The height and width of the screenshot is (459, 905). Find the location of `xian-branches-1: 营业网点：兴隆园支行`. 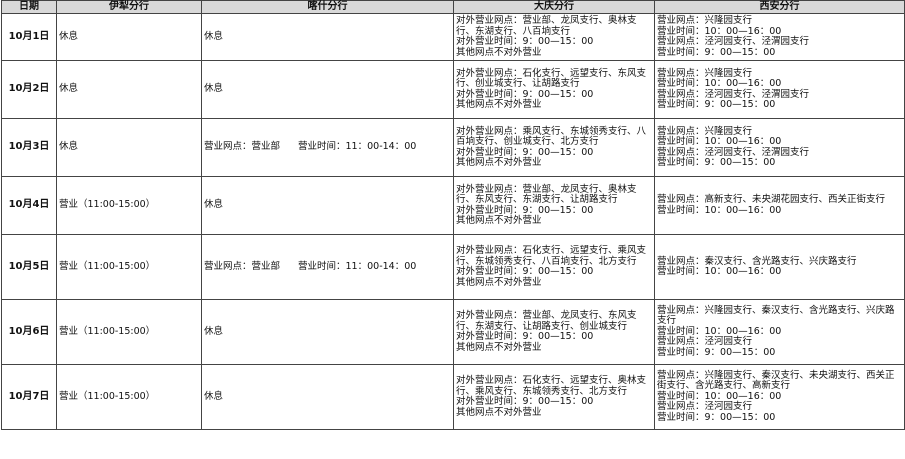

xian-branches-1: 营业网点：兴隆园支行 is located at coordinates (705, 20).